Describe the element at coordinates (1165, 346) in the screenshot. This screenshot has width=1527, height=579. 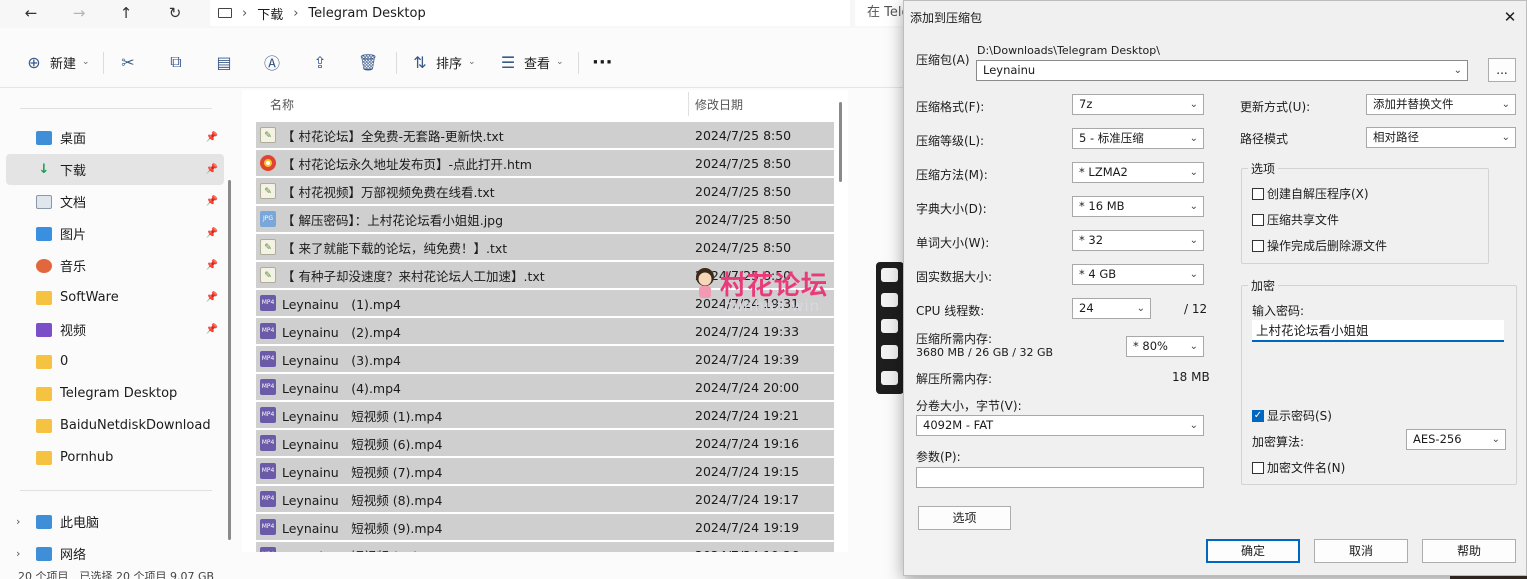
I see `mem-usage-select: * 80% ⌄` at that location.